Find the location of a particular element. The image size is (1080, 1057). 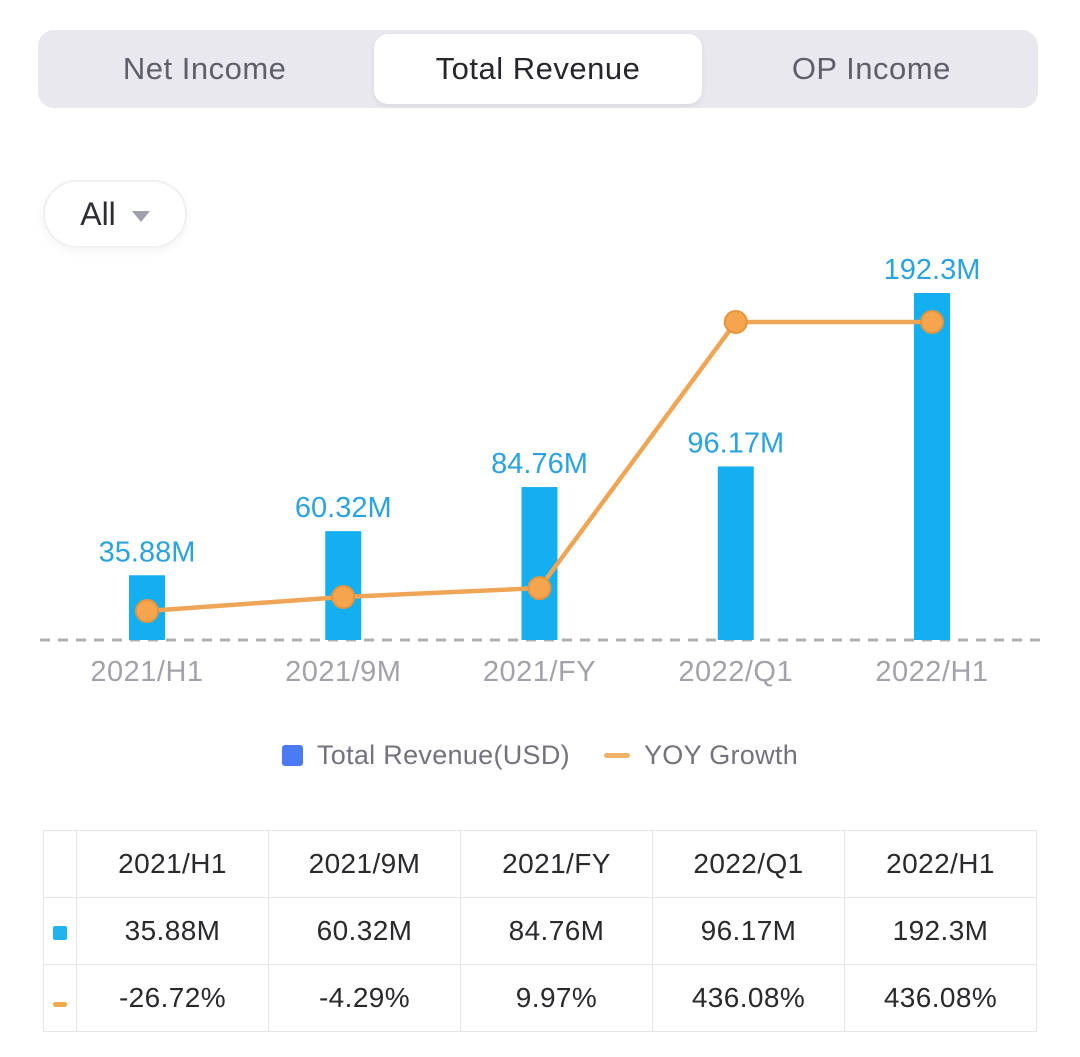

table-header: 2022/H1 is located at coordinates (940, 864).